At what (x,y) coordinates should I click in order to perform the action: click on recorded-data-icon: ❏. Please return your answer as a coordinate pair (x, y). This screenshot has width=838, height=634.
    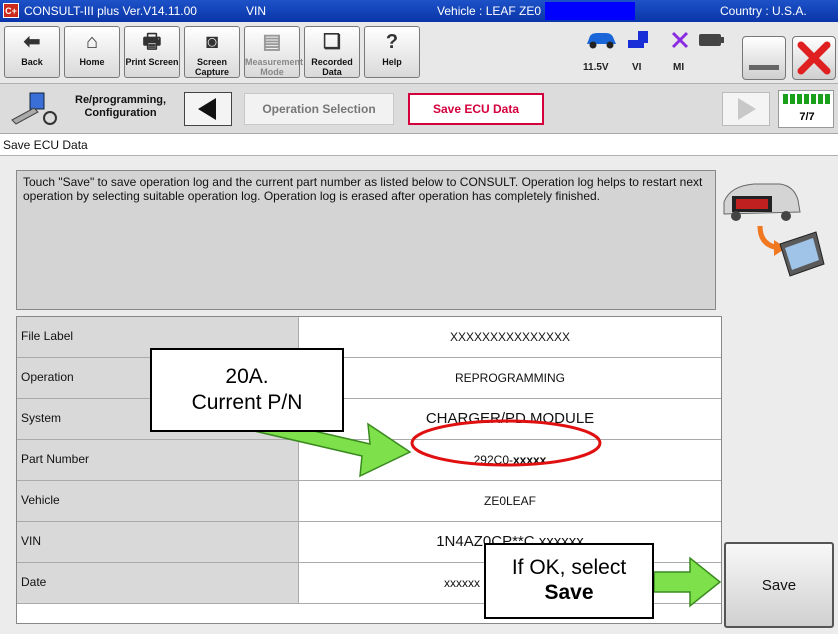
    Looking at the image, I should click on (332, 42).